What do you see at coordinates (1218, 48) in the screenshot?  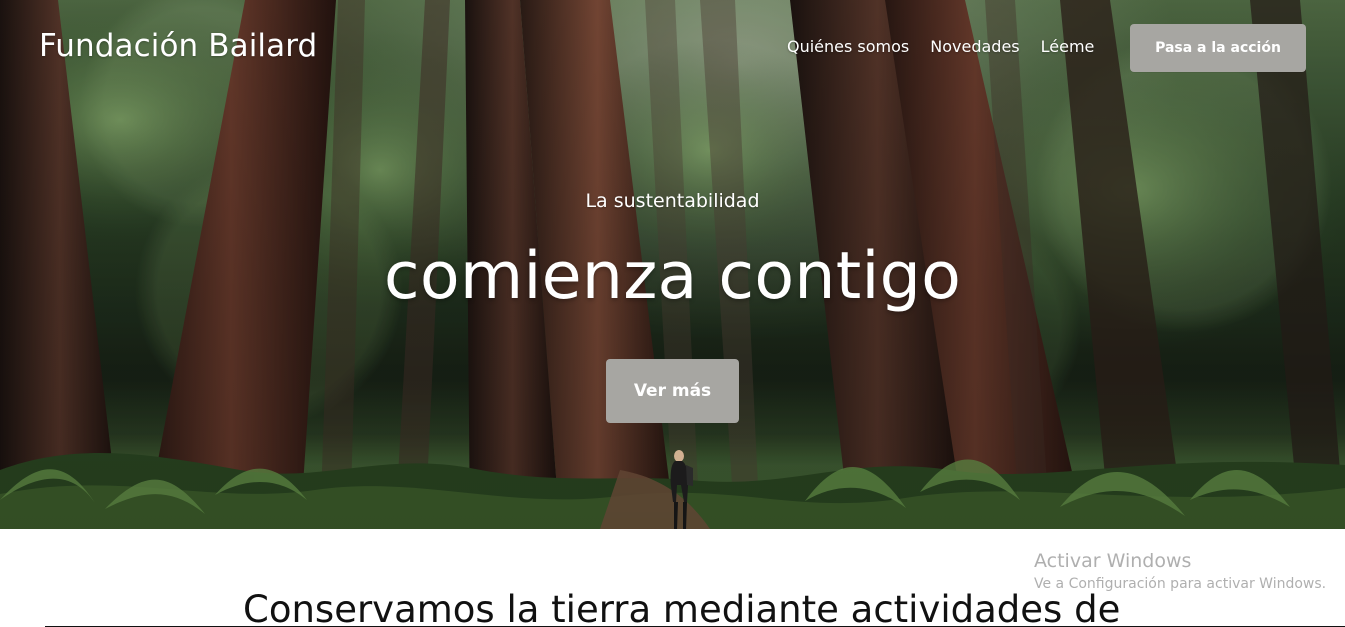 I see `take-action-button: Pasa a la acción` at bounding box center [1218, 48].